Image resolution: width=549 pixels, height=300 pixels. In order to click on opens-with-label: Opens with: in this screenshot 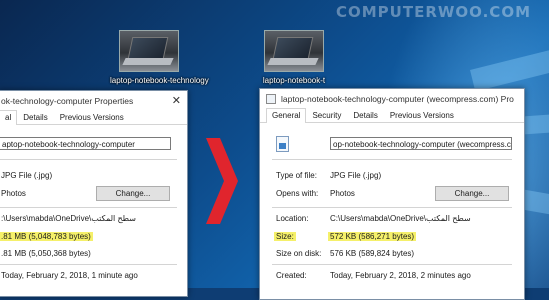, I will do `click(297, 193)`.